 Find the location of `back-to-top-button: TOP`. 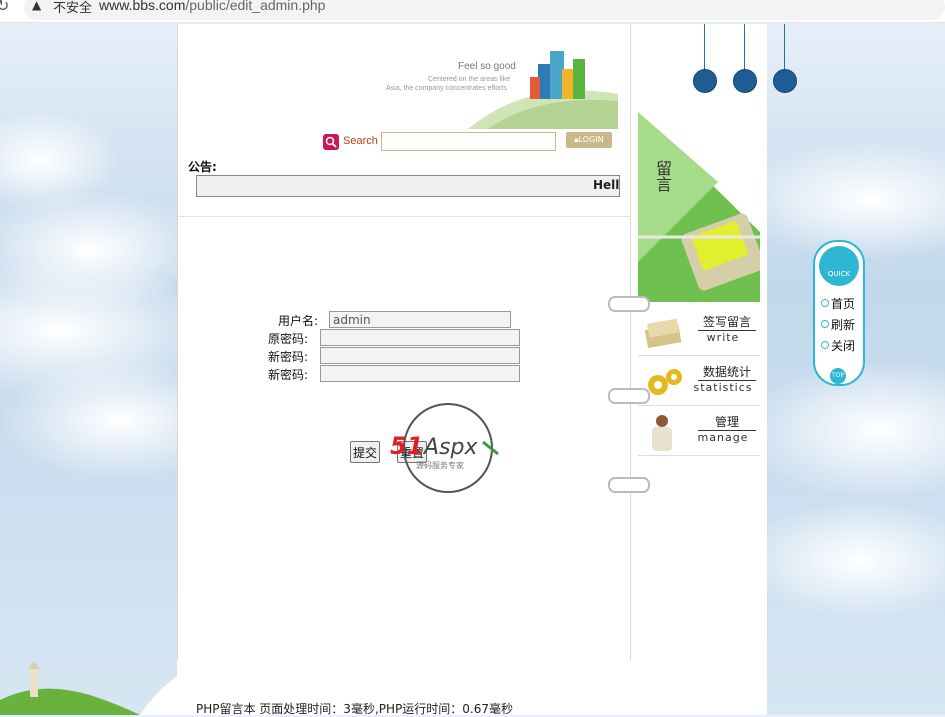

back-to-top-button: TOP is located at coordinates (838, 376).